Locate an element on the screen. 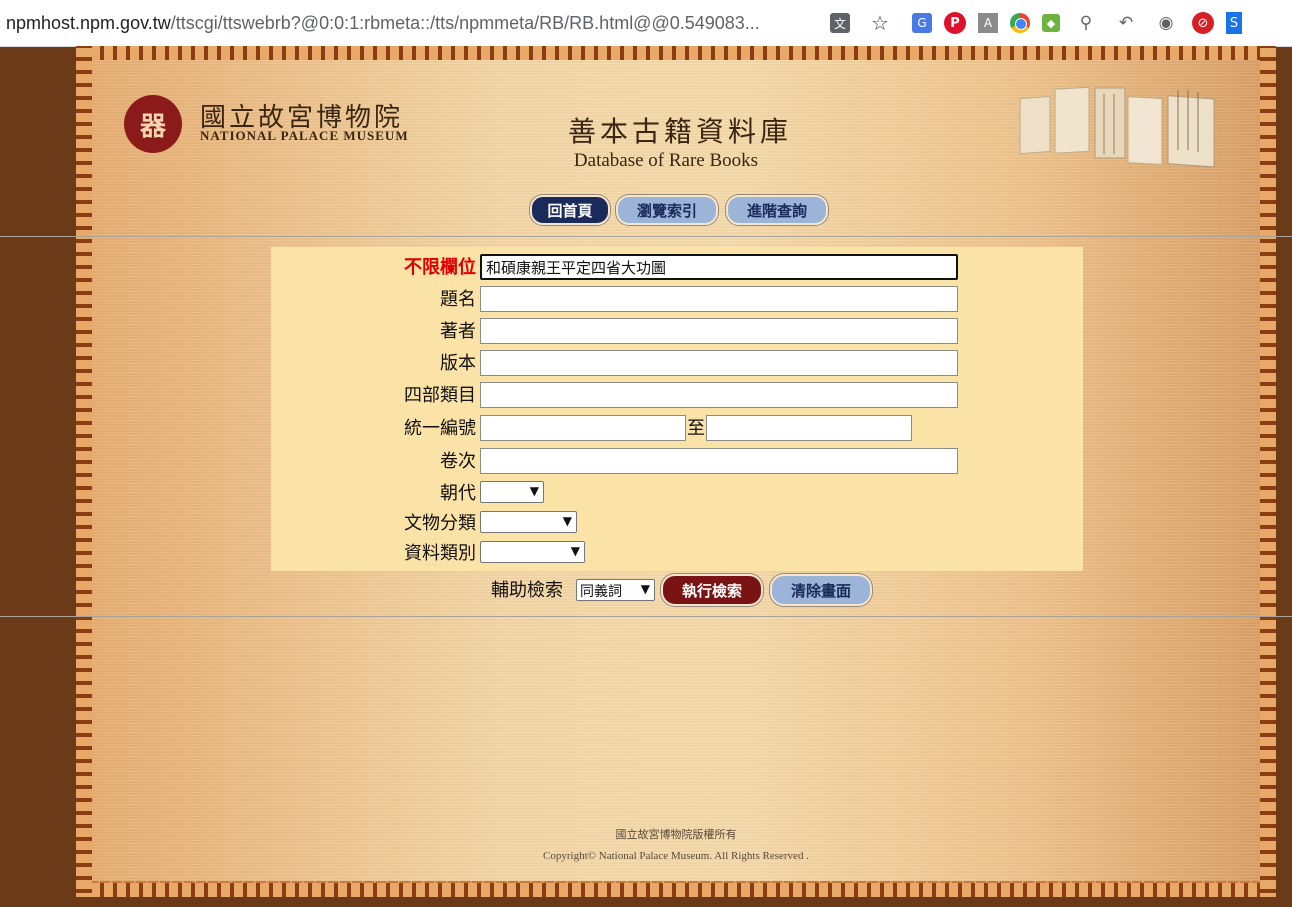 The width and height of the screenshot is (1292, 907). url-host: npmhost.npm.gov.tw is located at coordinates (88, 23).